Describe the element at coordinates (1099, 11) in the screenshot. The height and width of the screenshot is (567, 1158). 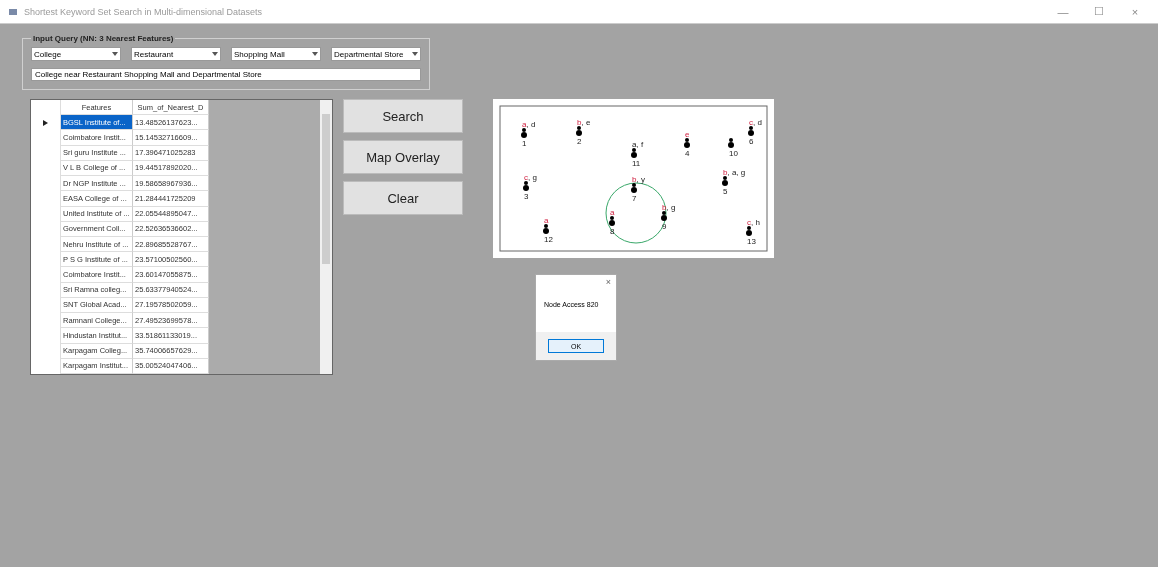
I see `window-control: ☐` at that location.